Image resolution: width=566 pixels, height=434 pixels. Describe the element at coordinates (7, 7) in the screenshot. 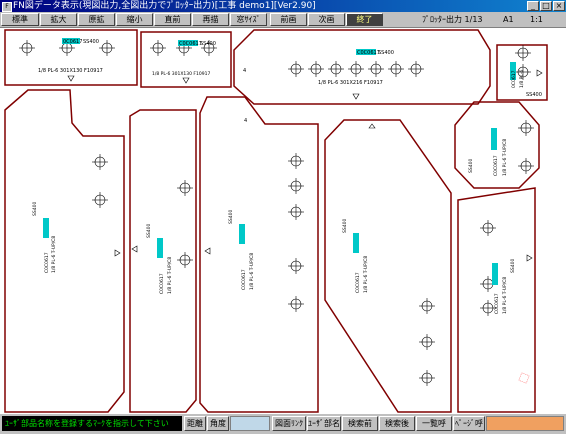

I see `app-icon: F` at that location.